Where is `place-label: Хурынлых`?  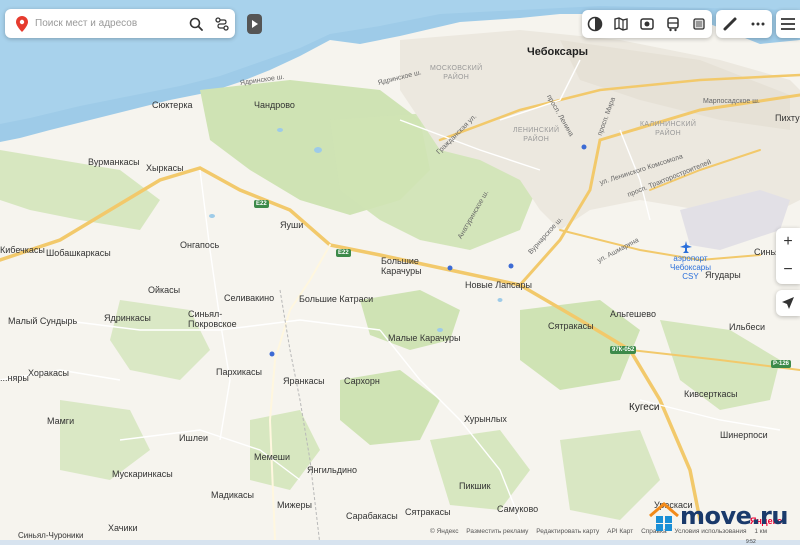
place-label: Хурынлых is located at coordinates (485, 419).